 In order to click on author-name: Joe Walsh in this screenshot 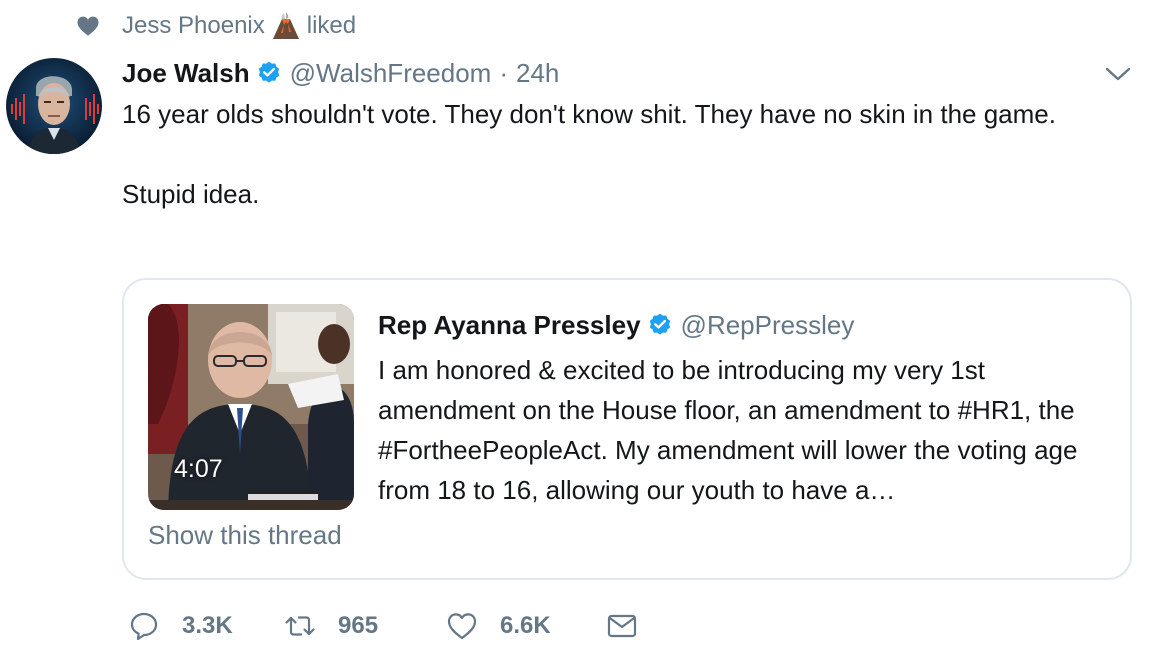, I will do `click(186, 73)`.